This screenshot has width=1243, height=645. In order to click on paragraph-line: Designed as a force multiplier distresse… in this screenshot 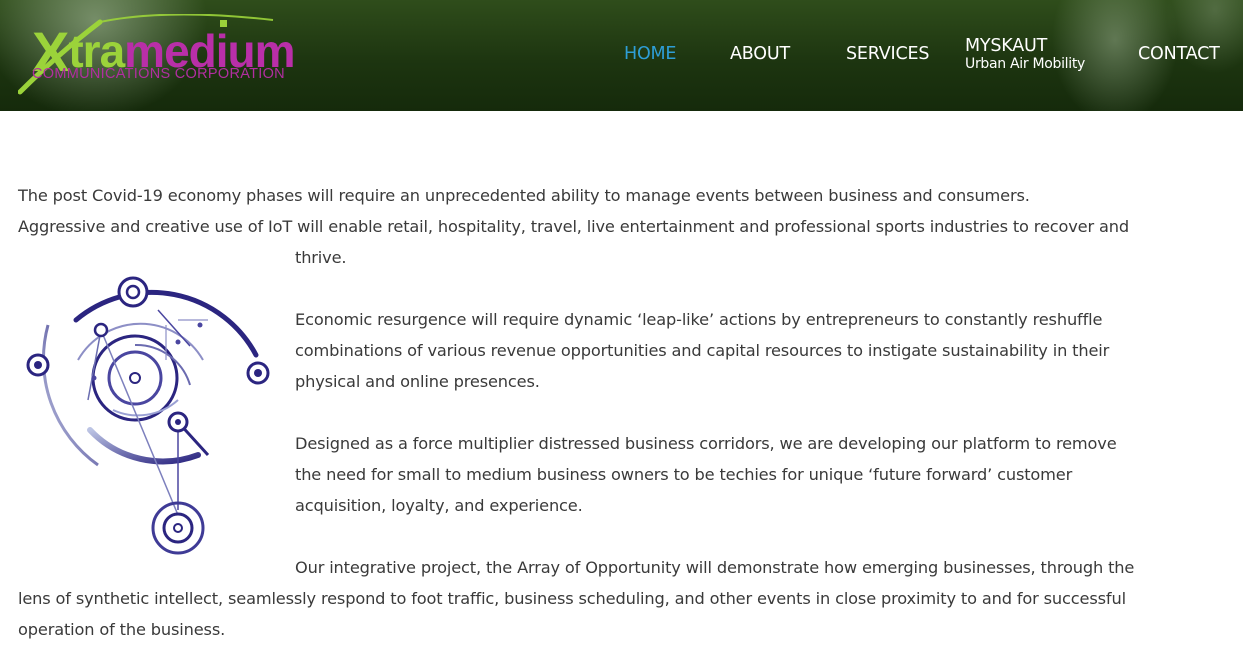, I will do `click(706, 443)`.